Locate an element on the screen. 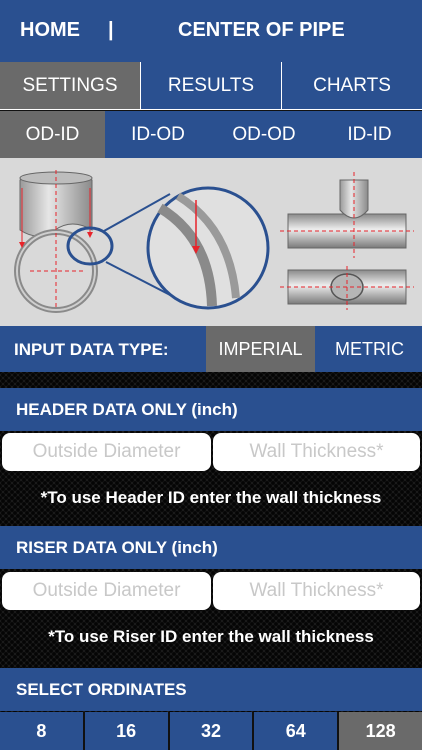 The image size is (422, 750). top-nav-bar: HOME | CENTER OF PIPE is located at coordinates (211, 31).